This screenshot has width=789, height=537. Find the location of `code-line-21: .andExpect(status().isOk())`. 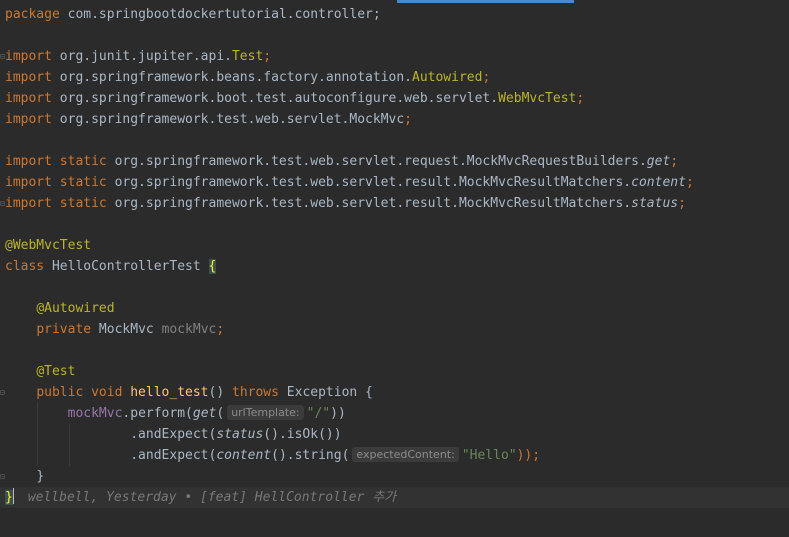

code-line-21: .andExpect(status().isOk()) is located at coordinates (394, 434).